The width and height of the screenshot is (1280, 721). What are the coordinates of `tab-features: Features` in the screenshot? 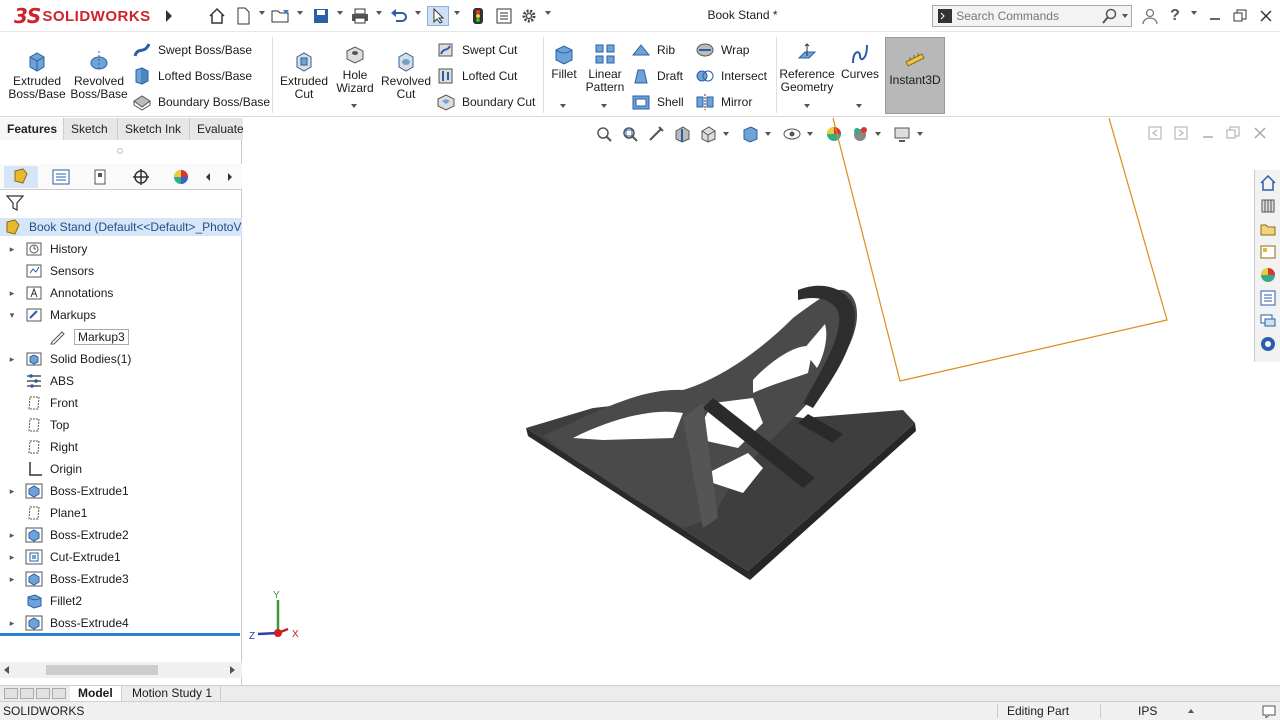 It's located at (32, 129).